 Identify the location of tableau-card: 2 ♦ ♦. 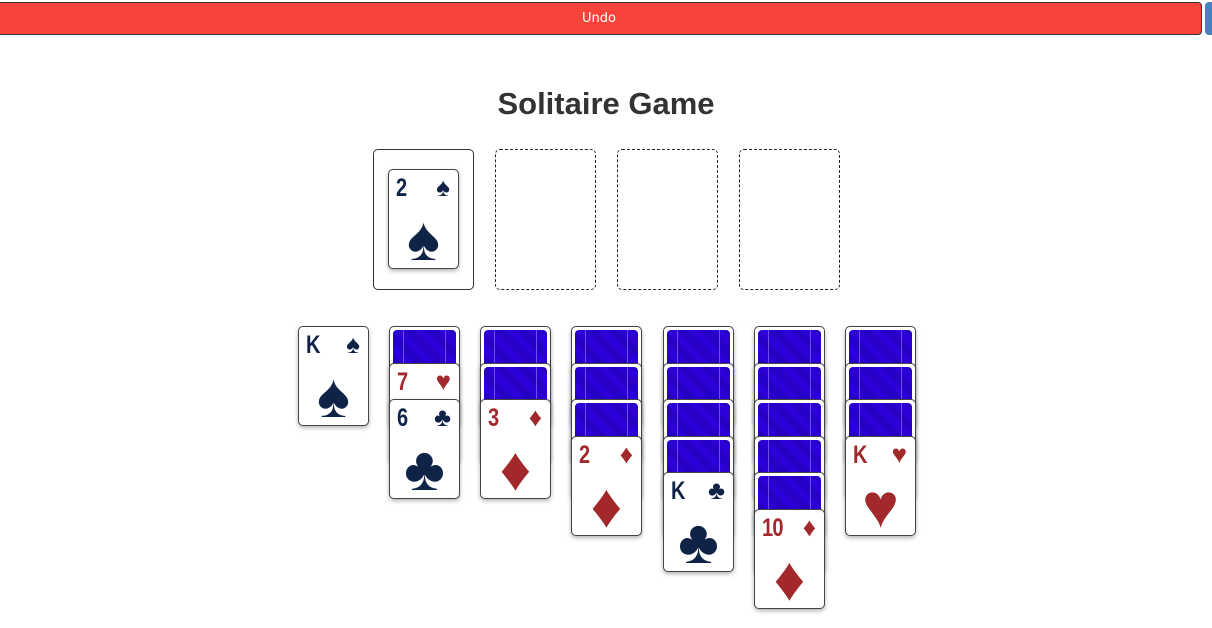
(606, 488).